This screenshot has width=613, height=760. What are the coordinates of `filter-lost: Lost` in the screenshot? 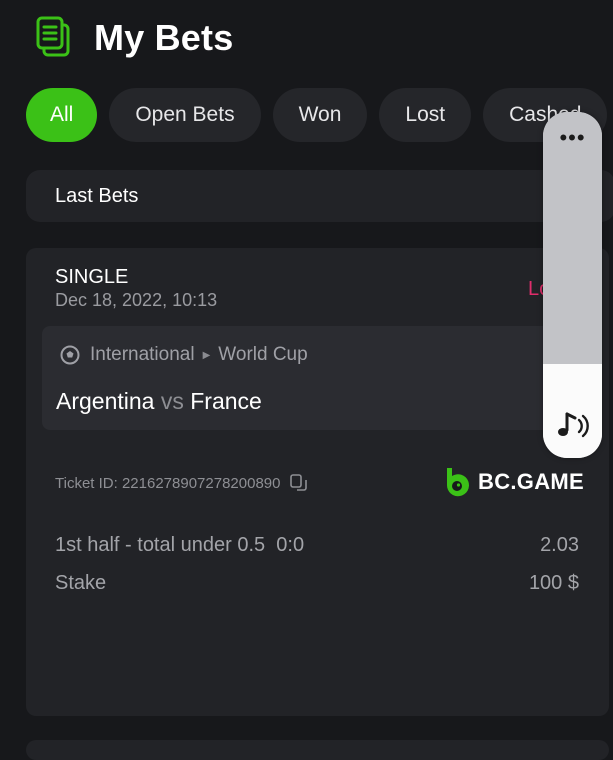 It's located at (425, 115).